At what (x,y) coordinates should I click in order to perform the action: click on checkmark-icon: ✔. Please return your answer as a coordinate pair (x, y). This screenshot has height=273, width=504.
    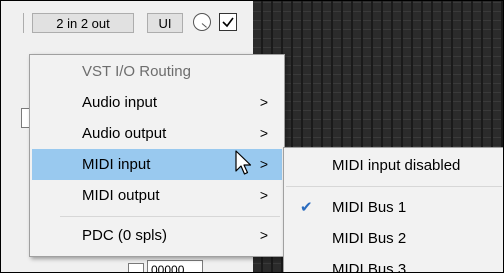
    Looking at the image, I should click on (306, 207).